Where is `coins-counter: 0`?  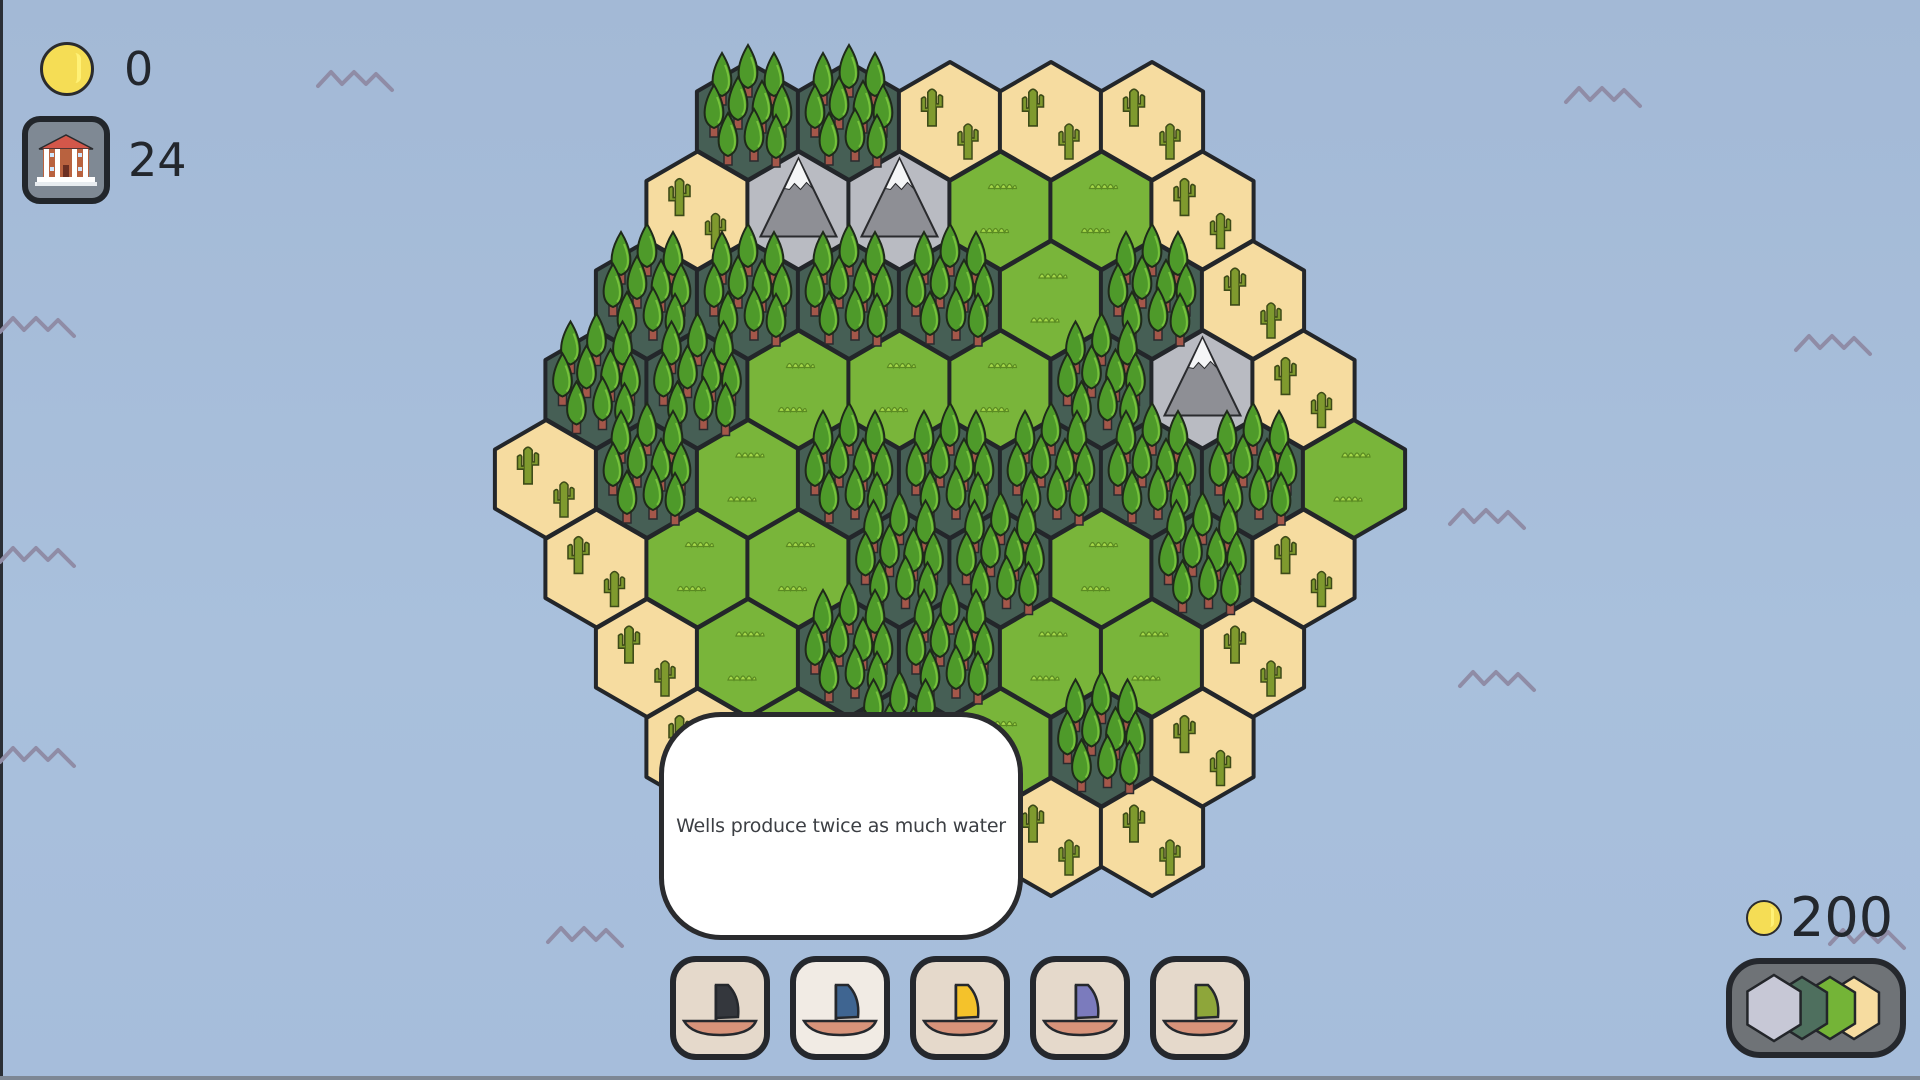 coins-counter: 0 is located at coordinates (96, 69).